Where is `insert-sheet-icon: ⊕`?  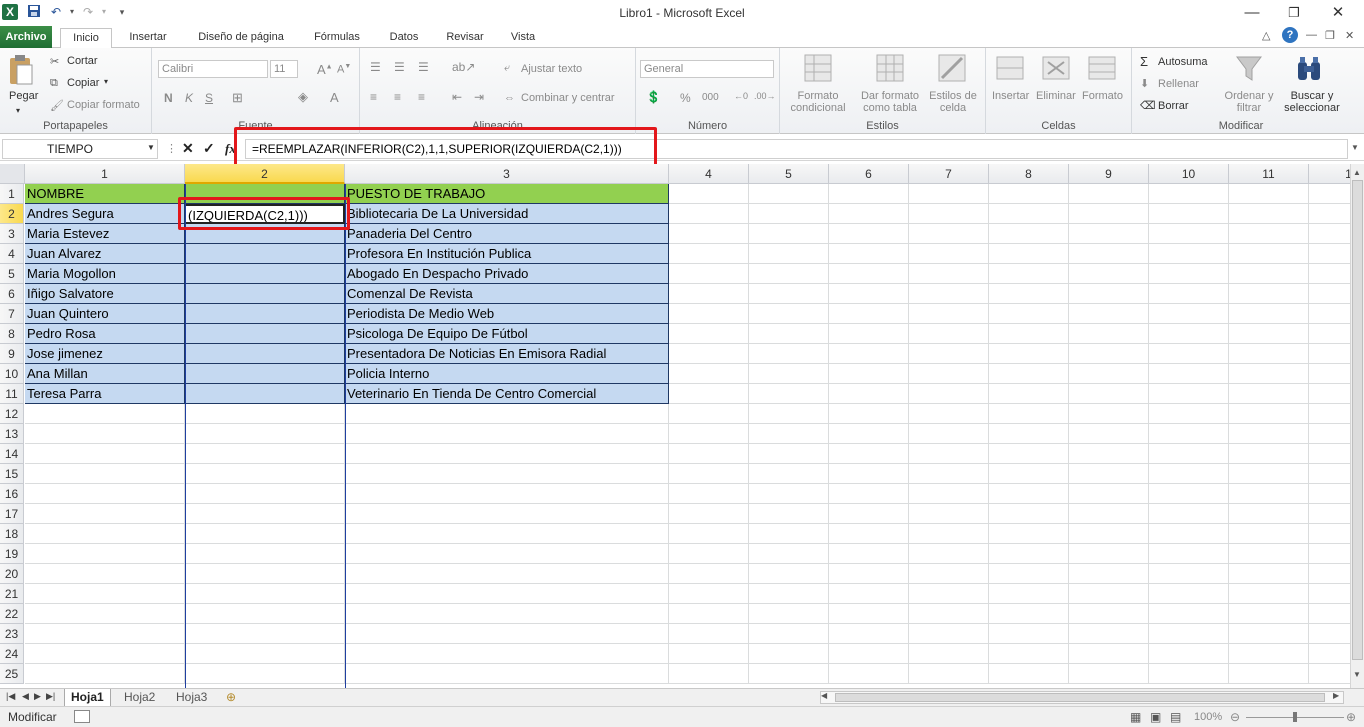 insert-sheet-icon: ⊕ is located at coordinates (231, 697).